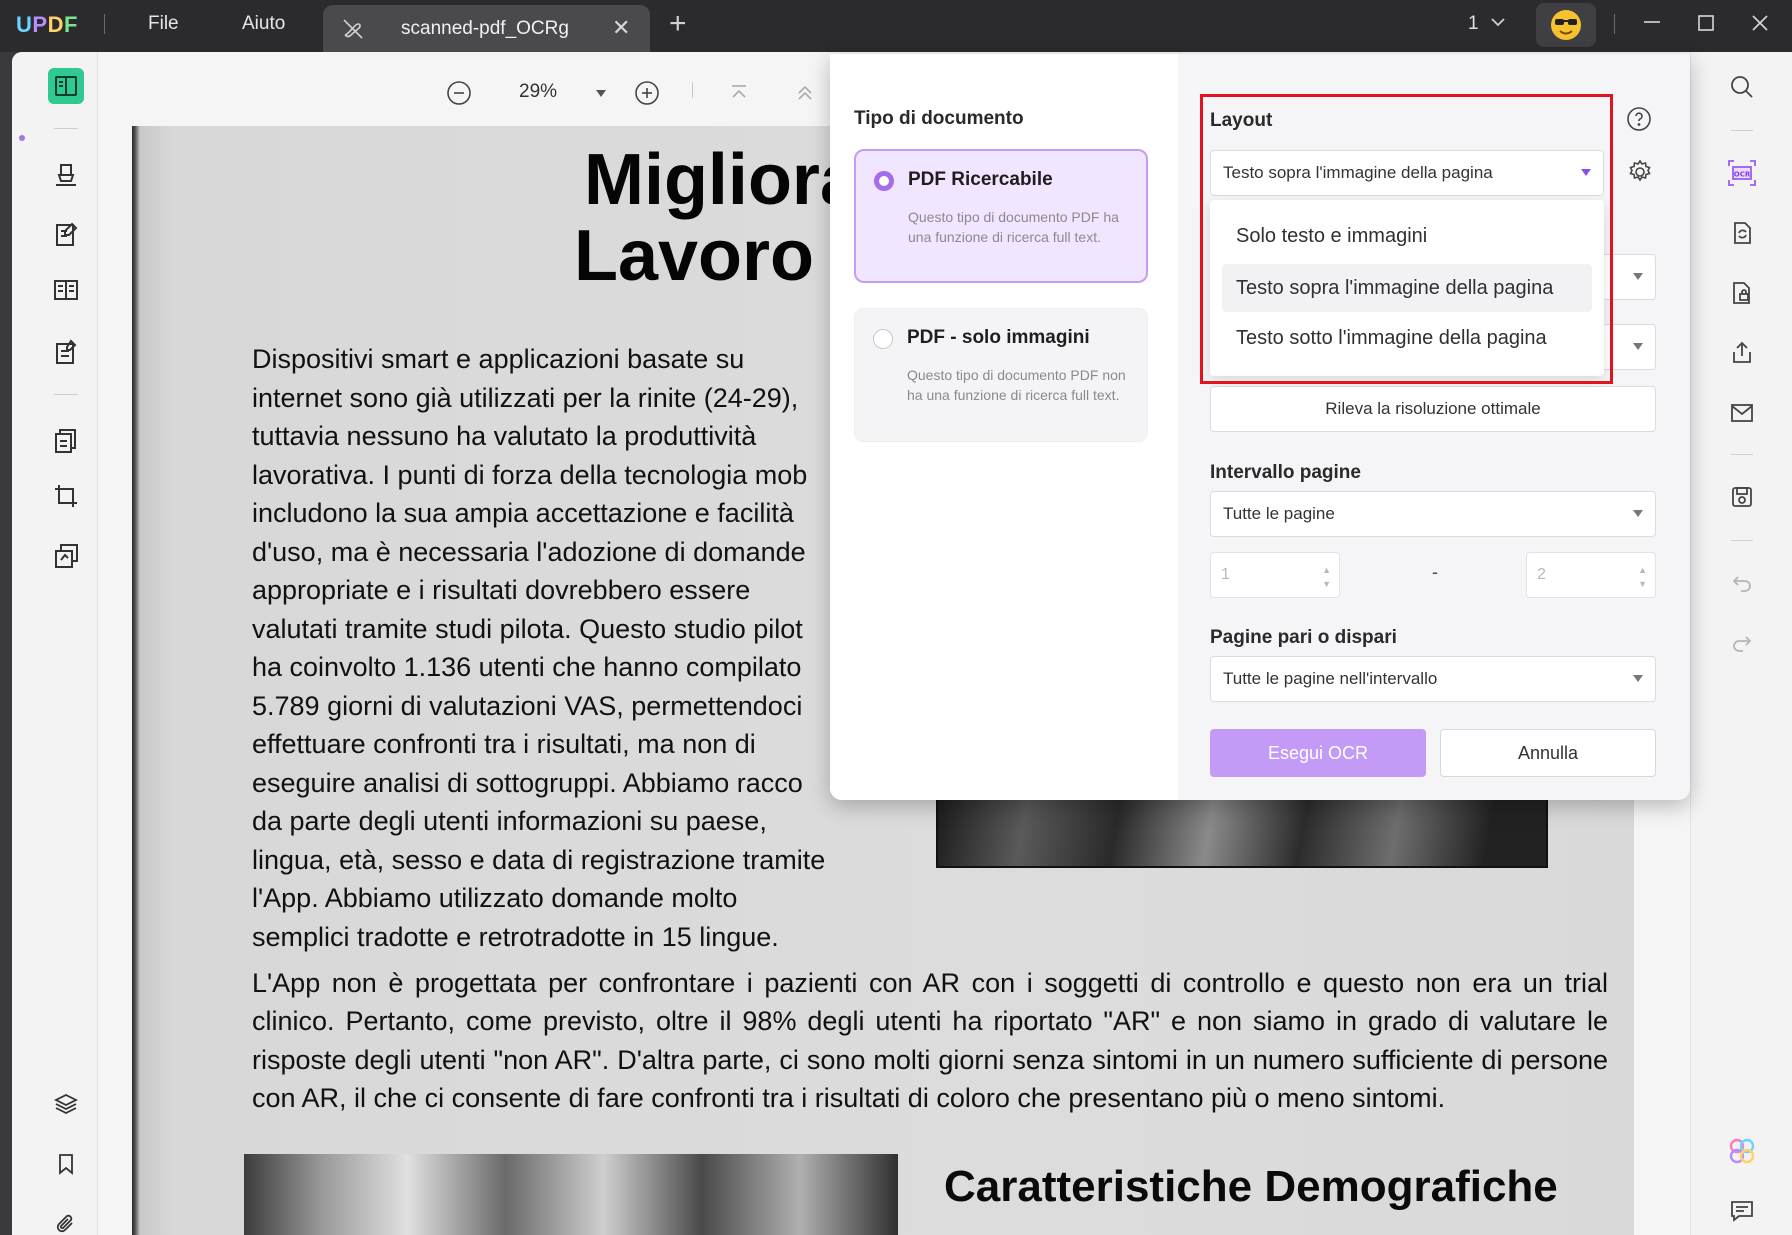 The width and height of the screenshot is (1792, 1235). What do you see at coordinates (1433, 409) in the screenshot?
I see `detect-resolution-button: Rileva la risoluzione ottimale` at bounding box center [1433, 409].